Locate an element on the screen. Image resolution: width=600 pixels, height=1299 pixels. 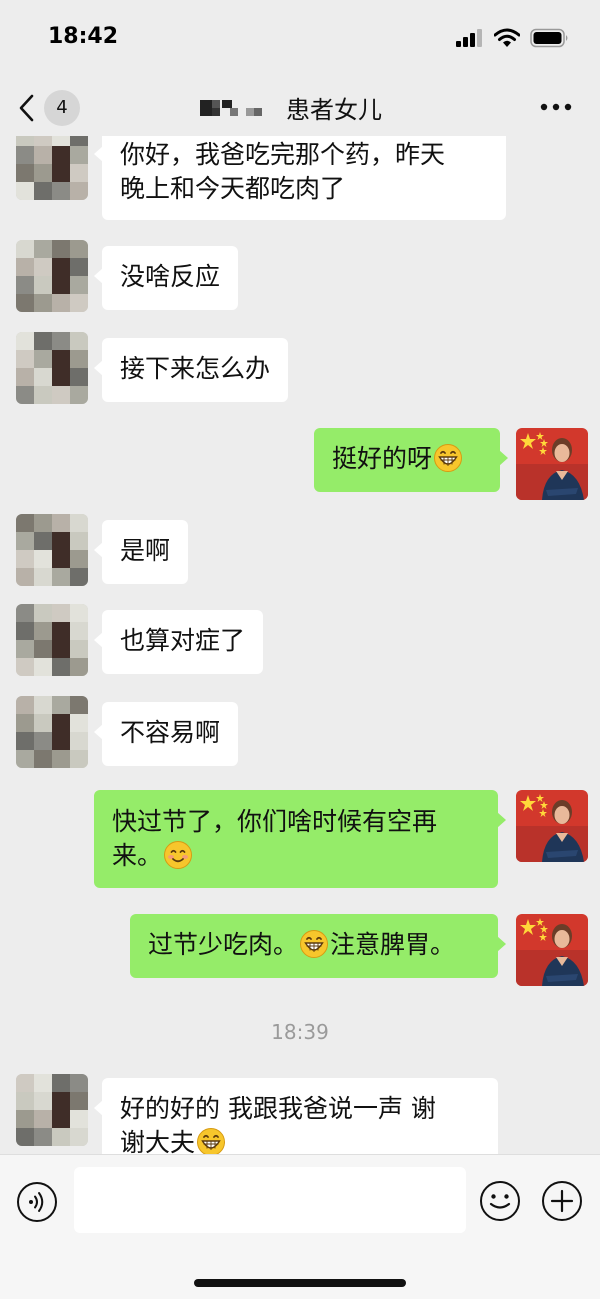
wifi-icon is located at coordinates (507, 37).